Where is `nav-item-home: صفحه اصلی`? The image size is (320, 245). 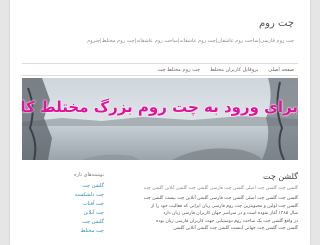 nav-item-home: صفحه اصلی is located at coordinates (281, 70).